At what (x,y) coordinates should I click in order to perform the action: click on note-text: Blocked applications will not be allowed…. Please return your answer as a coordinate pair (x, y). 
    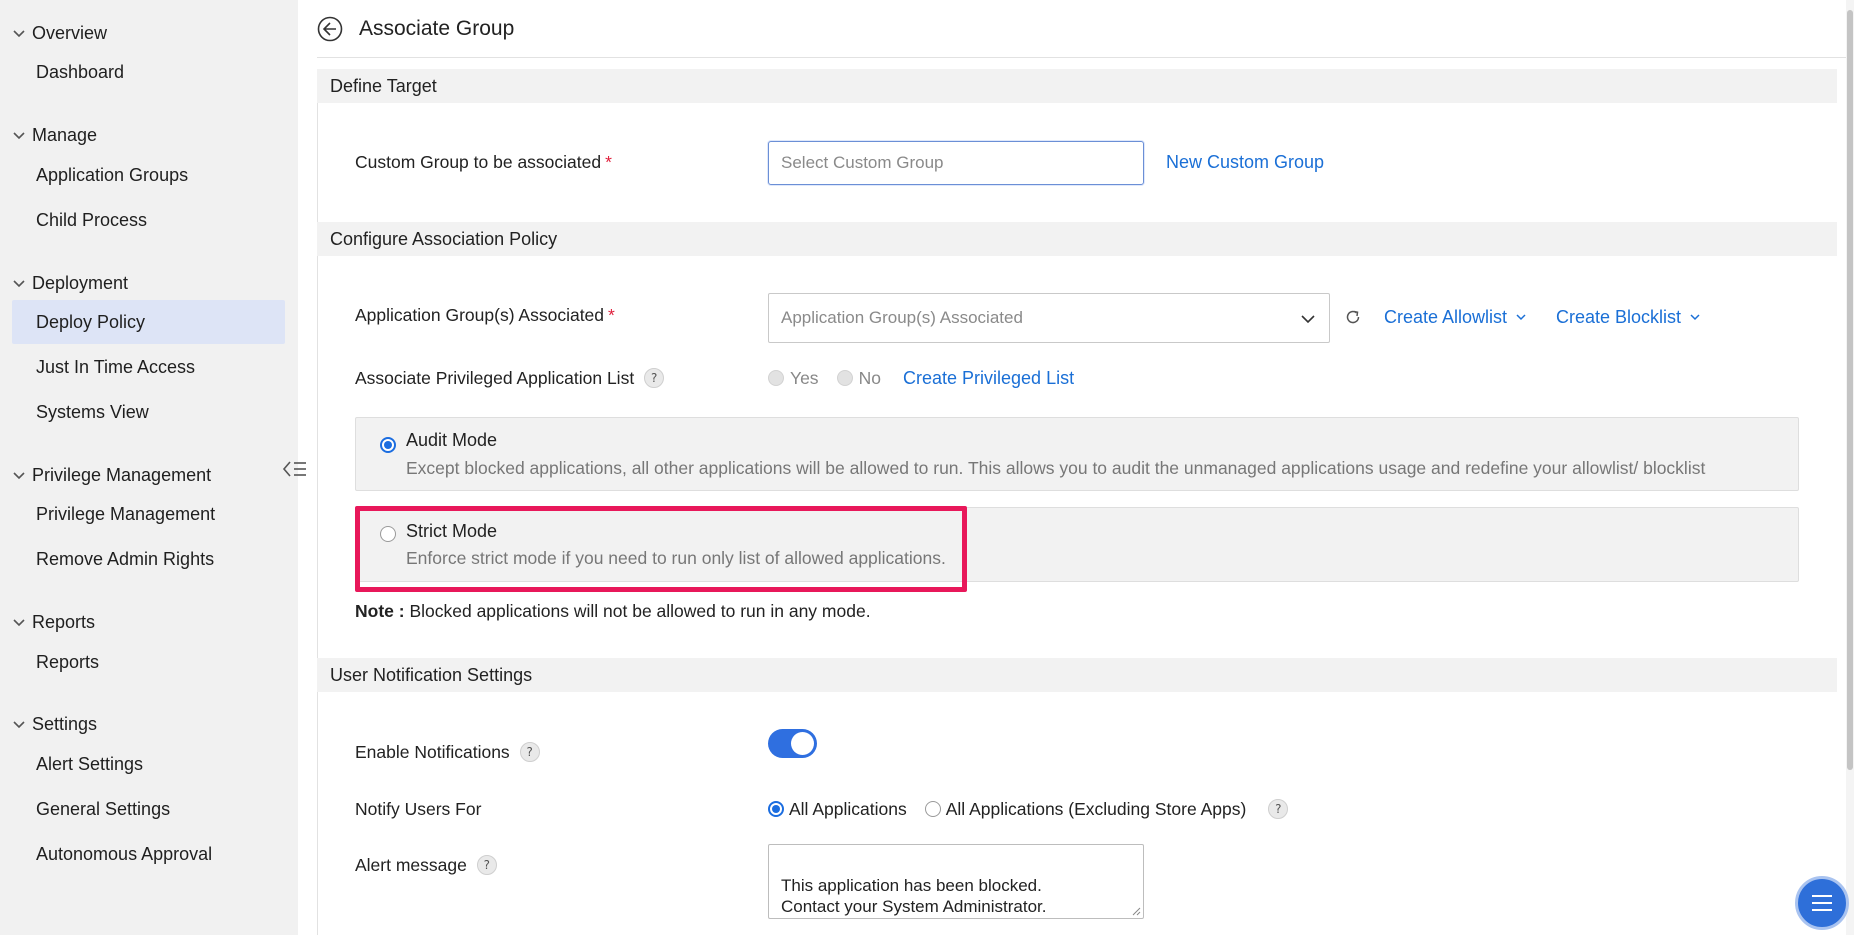
    Looking at the image, I should click on (640, 611).